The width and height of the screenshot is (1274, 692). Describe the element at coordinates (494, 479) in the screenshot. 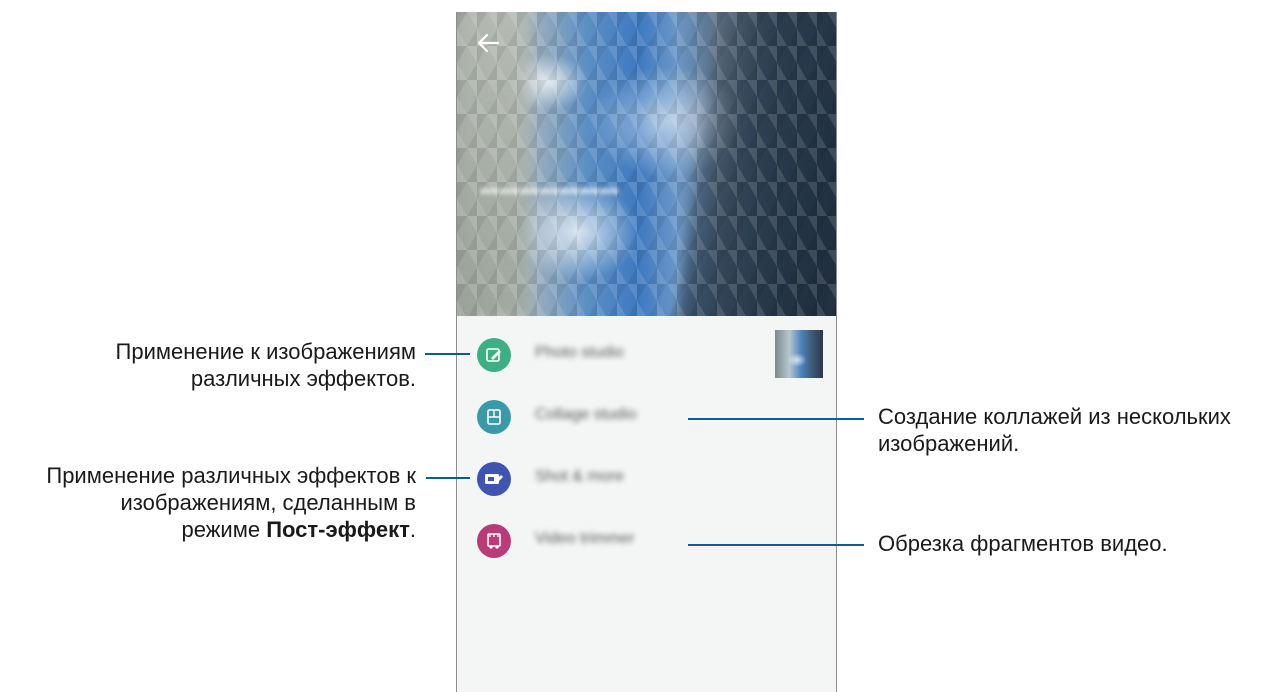

I see `shot-more-icon` at that location.